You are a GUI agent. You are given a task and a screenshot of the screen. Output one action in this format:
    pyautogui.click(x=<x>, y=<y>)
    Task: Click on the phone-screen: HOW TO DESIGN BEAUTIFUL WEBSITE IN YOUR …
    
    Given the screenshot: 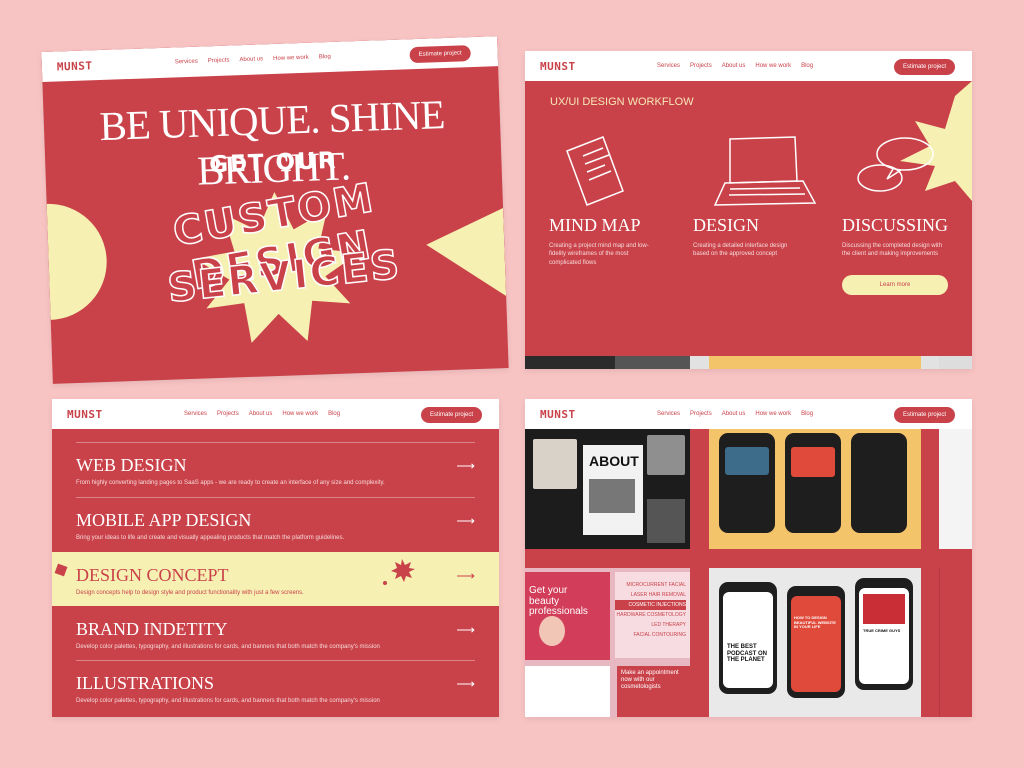 What is the action you would take?
    pyautogui.click(x=816, y=644)
    